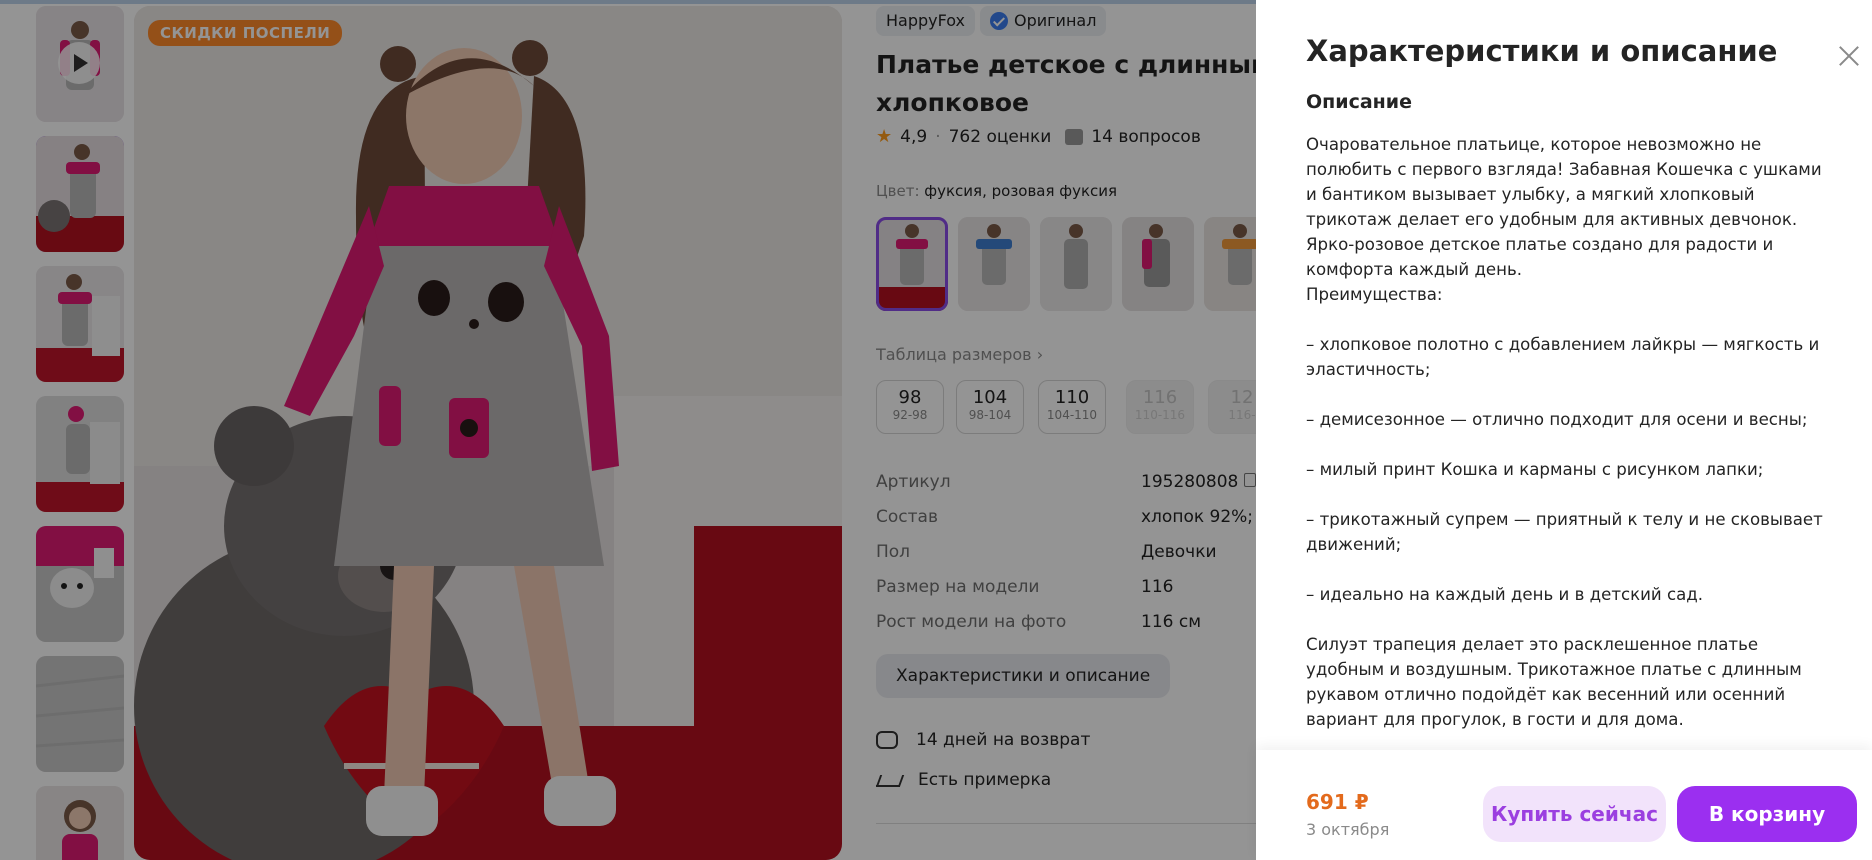 Image resolution: width=1872 pixels, height=860 pixels. Describe the element at coordinates (1348, 829) in the screenshot. I see `delivery-date: 3 октября` at that location.